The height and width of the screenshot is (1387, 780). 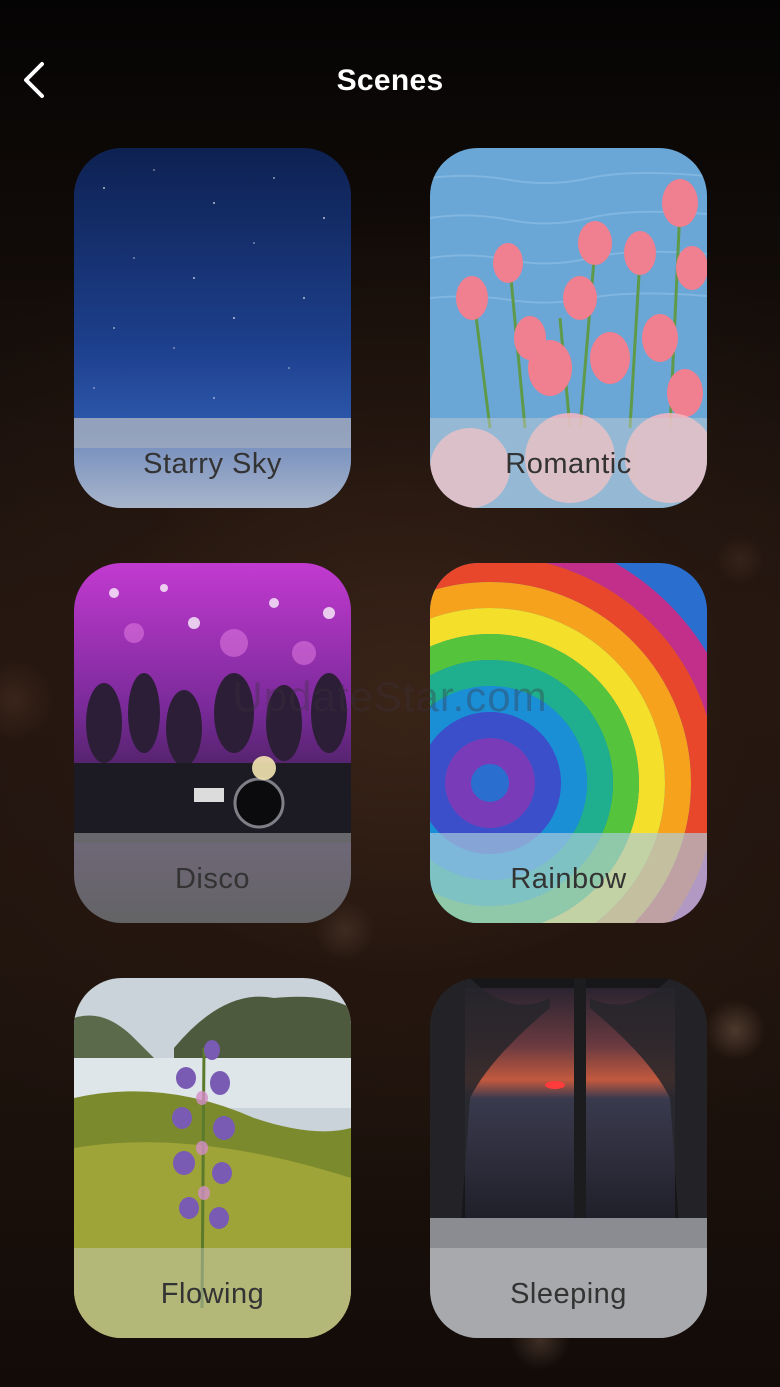 I want to click on scene-label-bar: Romantic, so click(x=568, y=463).